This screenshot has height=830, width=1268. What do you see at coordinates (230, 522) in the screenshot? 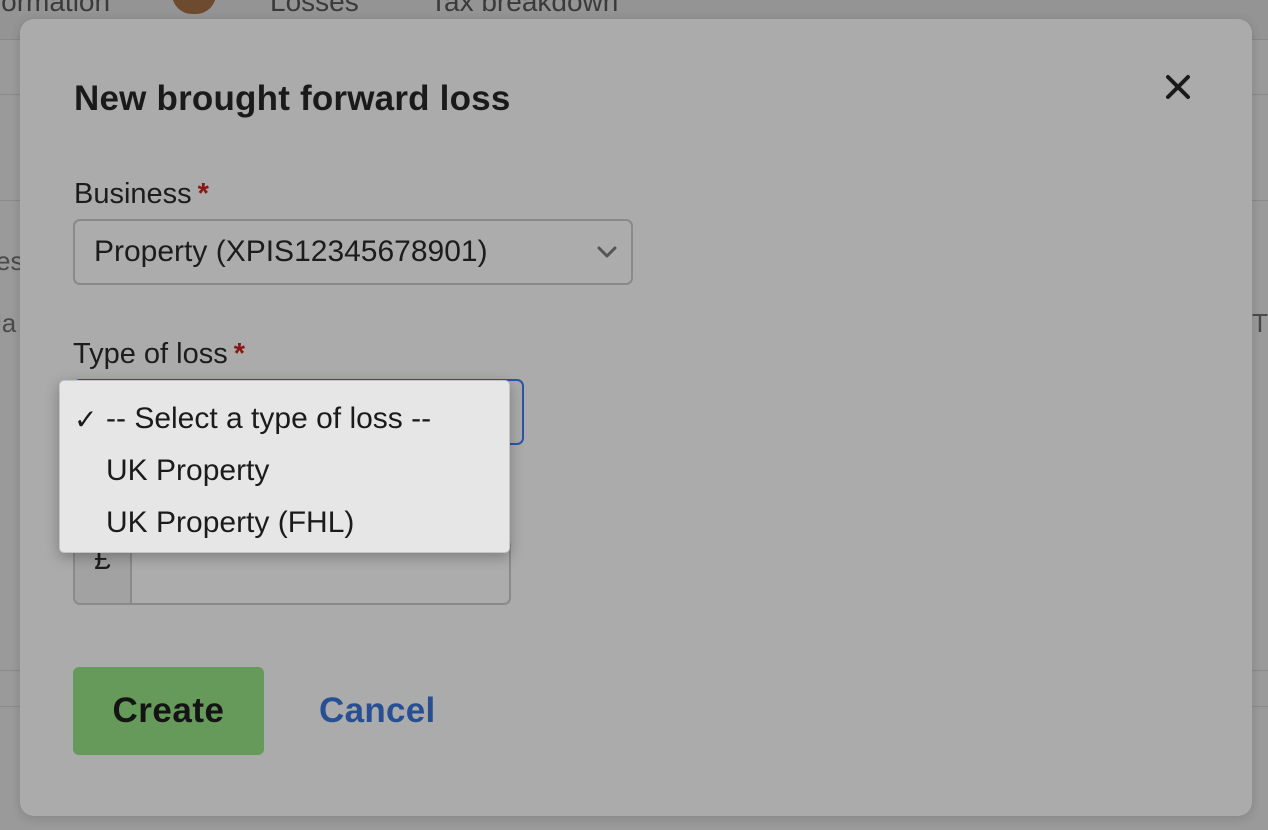
I see `dropdown-option-label: UK Property (FHL)` at bounding box center [230, 522].